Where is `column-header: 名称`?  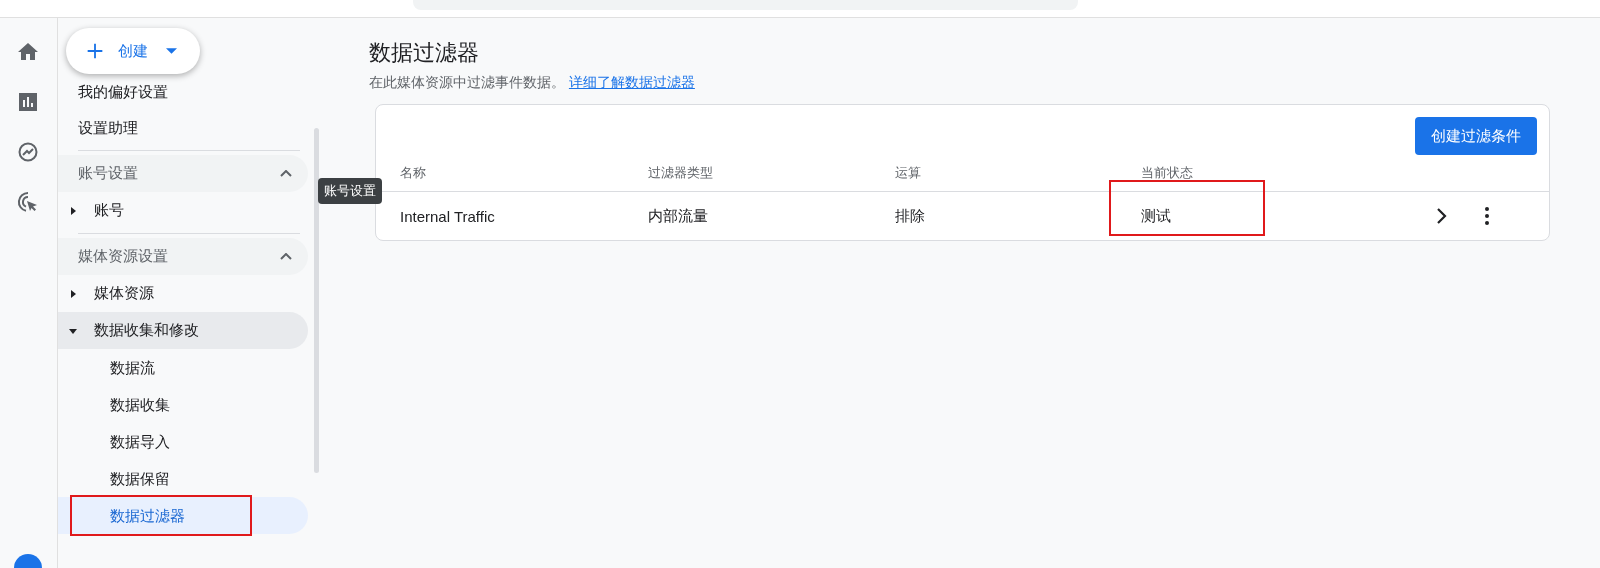
column-header: 名称 is located at coordinates (413, 173).